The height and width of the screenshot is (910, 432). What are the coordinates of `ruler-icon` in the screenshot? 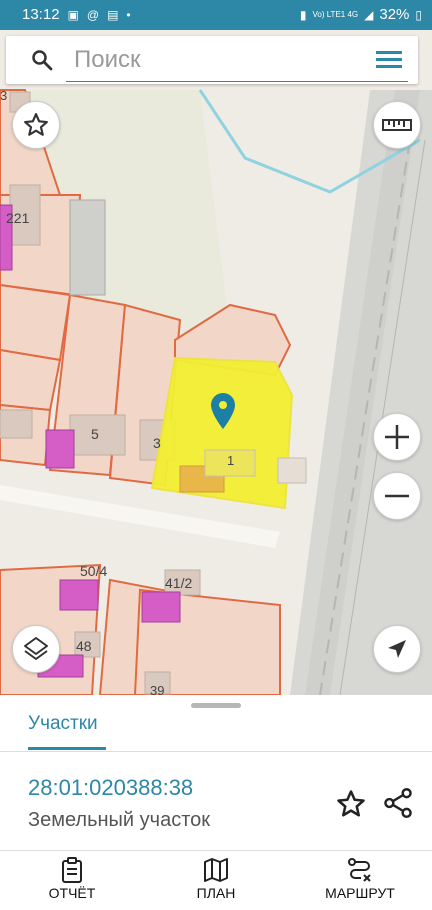 It's located at (397, 125).